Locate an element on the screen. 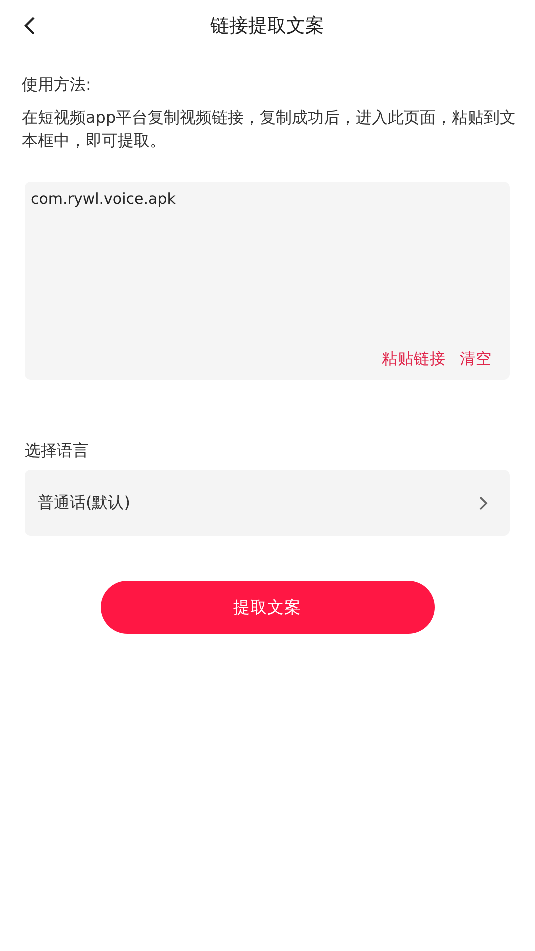  extract-button: 提取文案 is located at coordinates (267, 607).